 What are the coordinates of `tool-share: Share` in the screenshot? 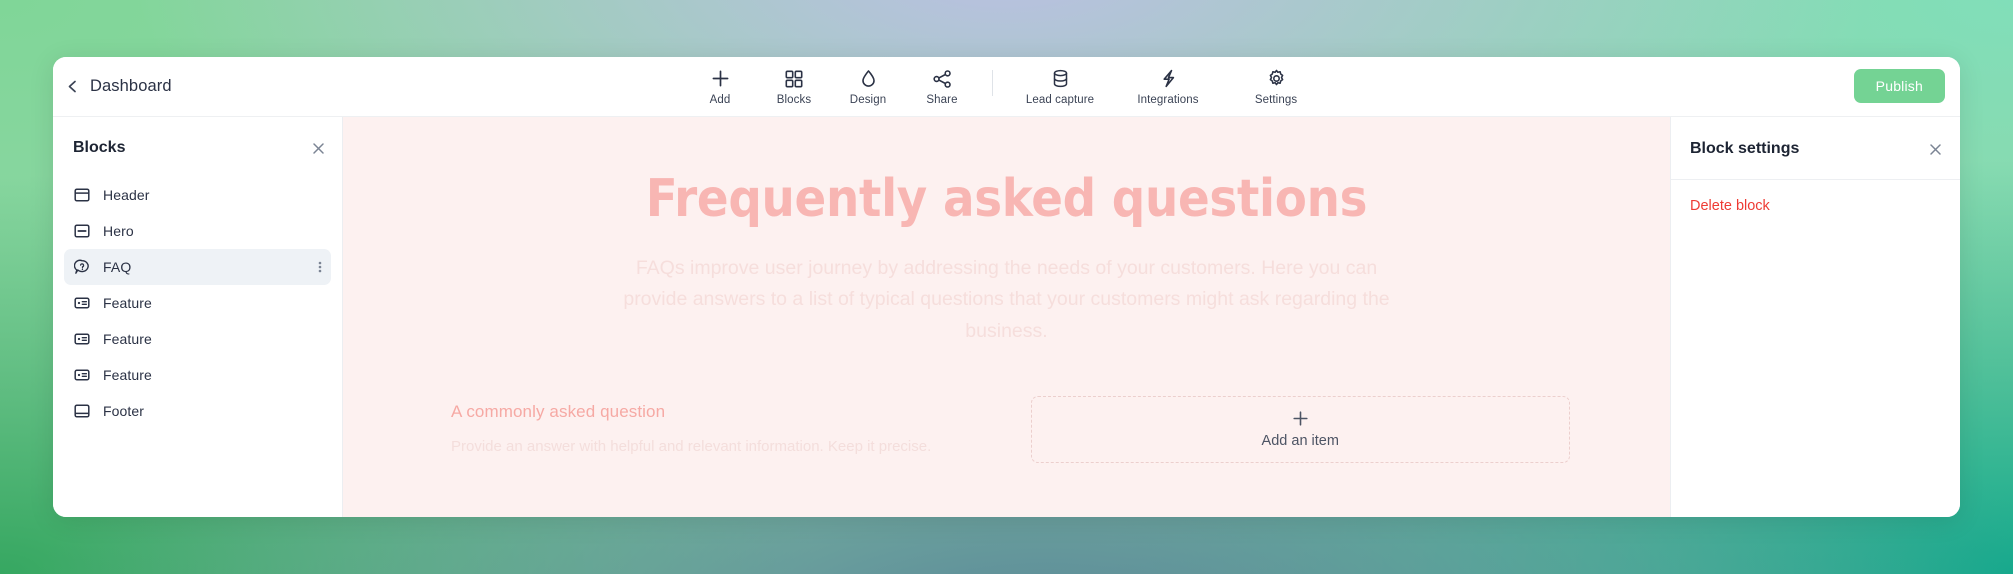 It's located at (942, 87).